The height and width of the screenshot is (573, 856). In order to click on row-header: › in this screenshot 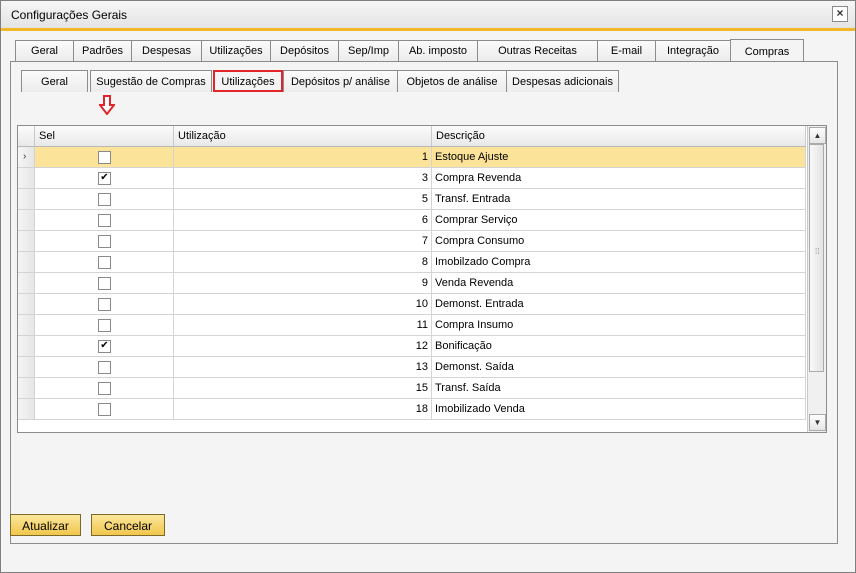, I will do `click(26, 157)`.